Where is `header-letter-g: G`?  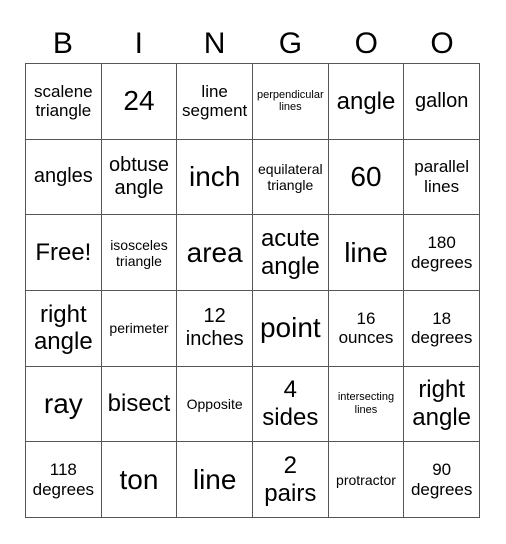 header-letter-g: G is located at coordinates (290, 43).